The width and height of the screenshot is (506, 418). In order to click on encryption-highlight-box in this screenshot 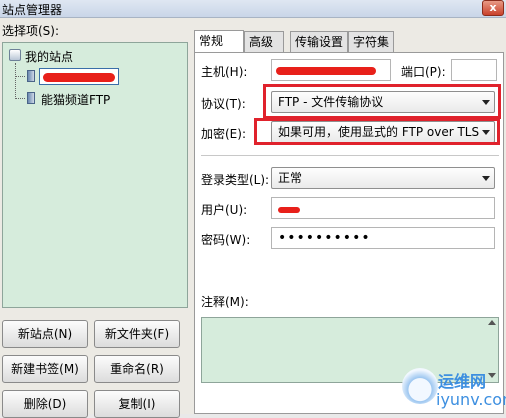, I will do `click(377, 131)`.